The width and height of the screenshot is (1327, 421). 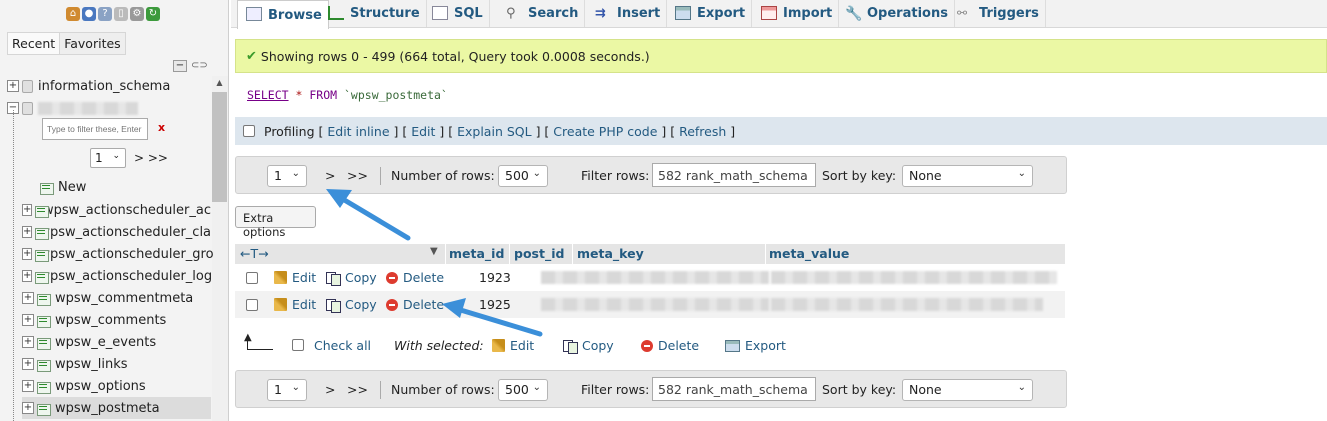 What do you see at coordinates (95, 129) in the screenshot?
I see `table-filter-input` at bounding box center [95, 129].